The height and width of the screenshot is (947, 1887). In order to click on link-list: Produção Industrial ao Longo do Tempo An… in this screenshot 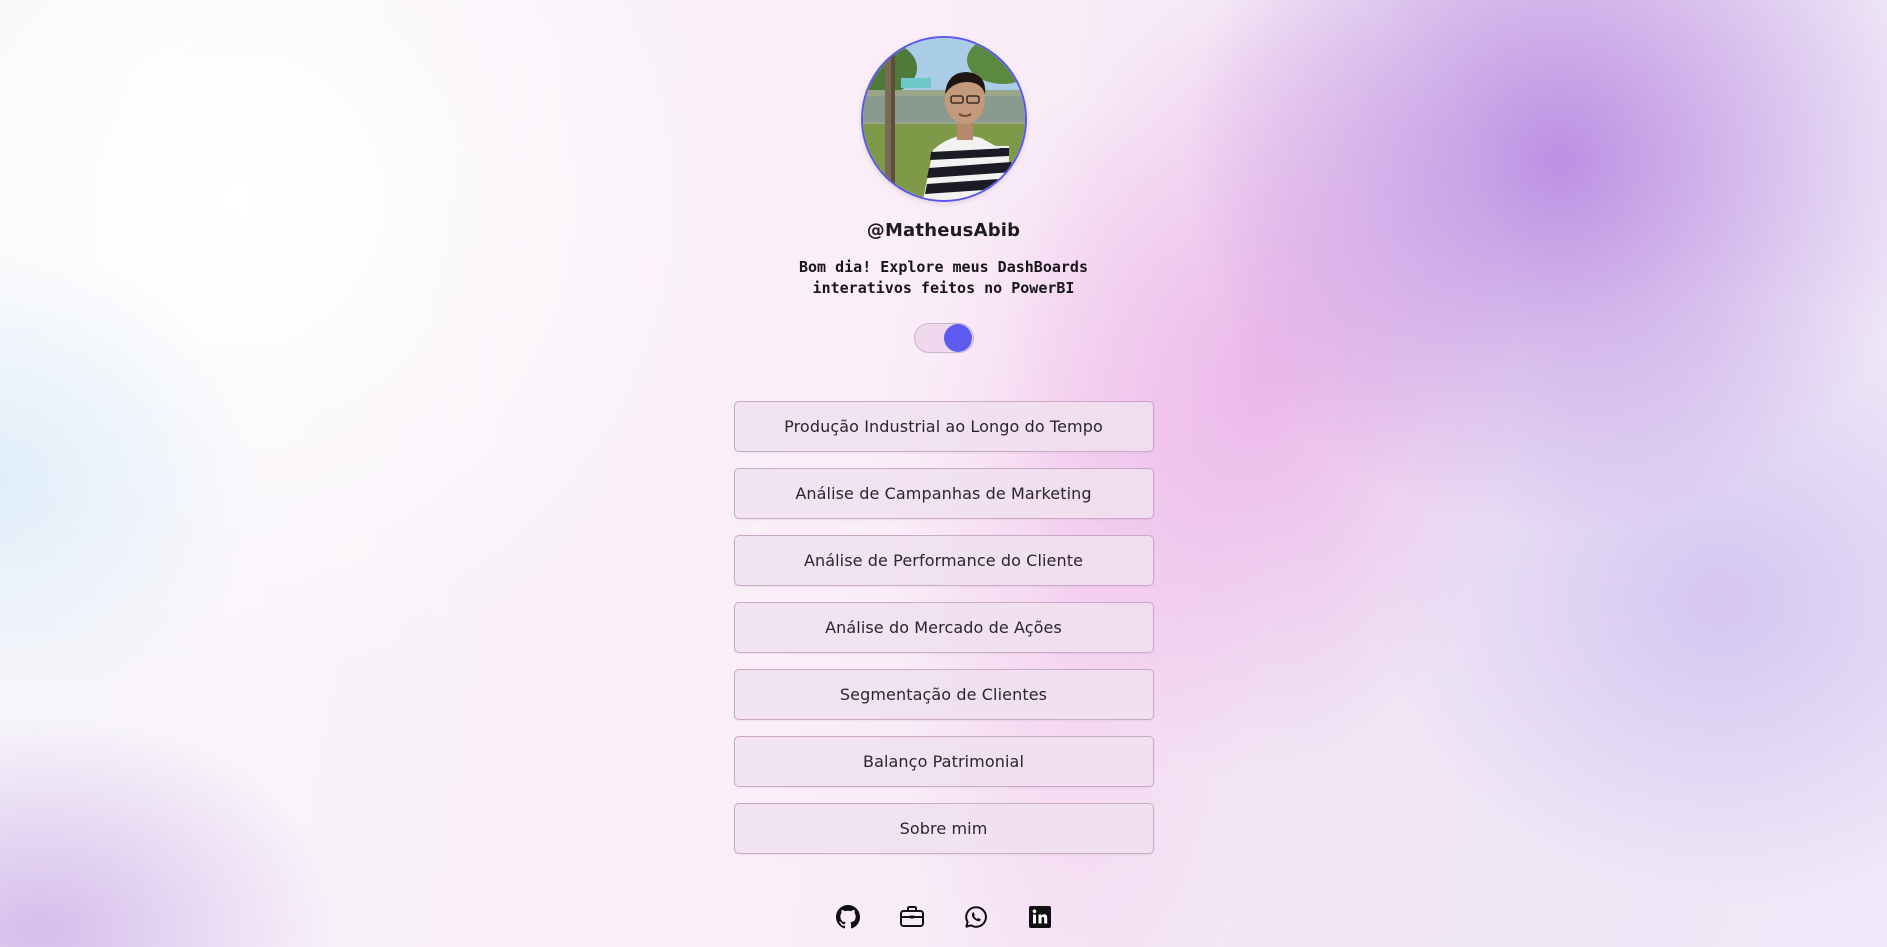, I will do `click(943, 627)`.